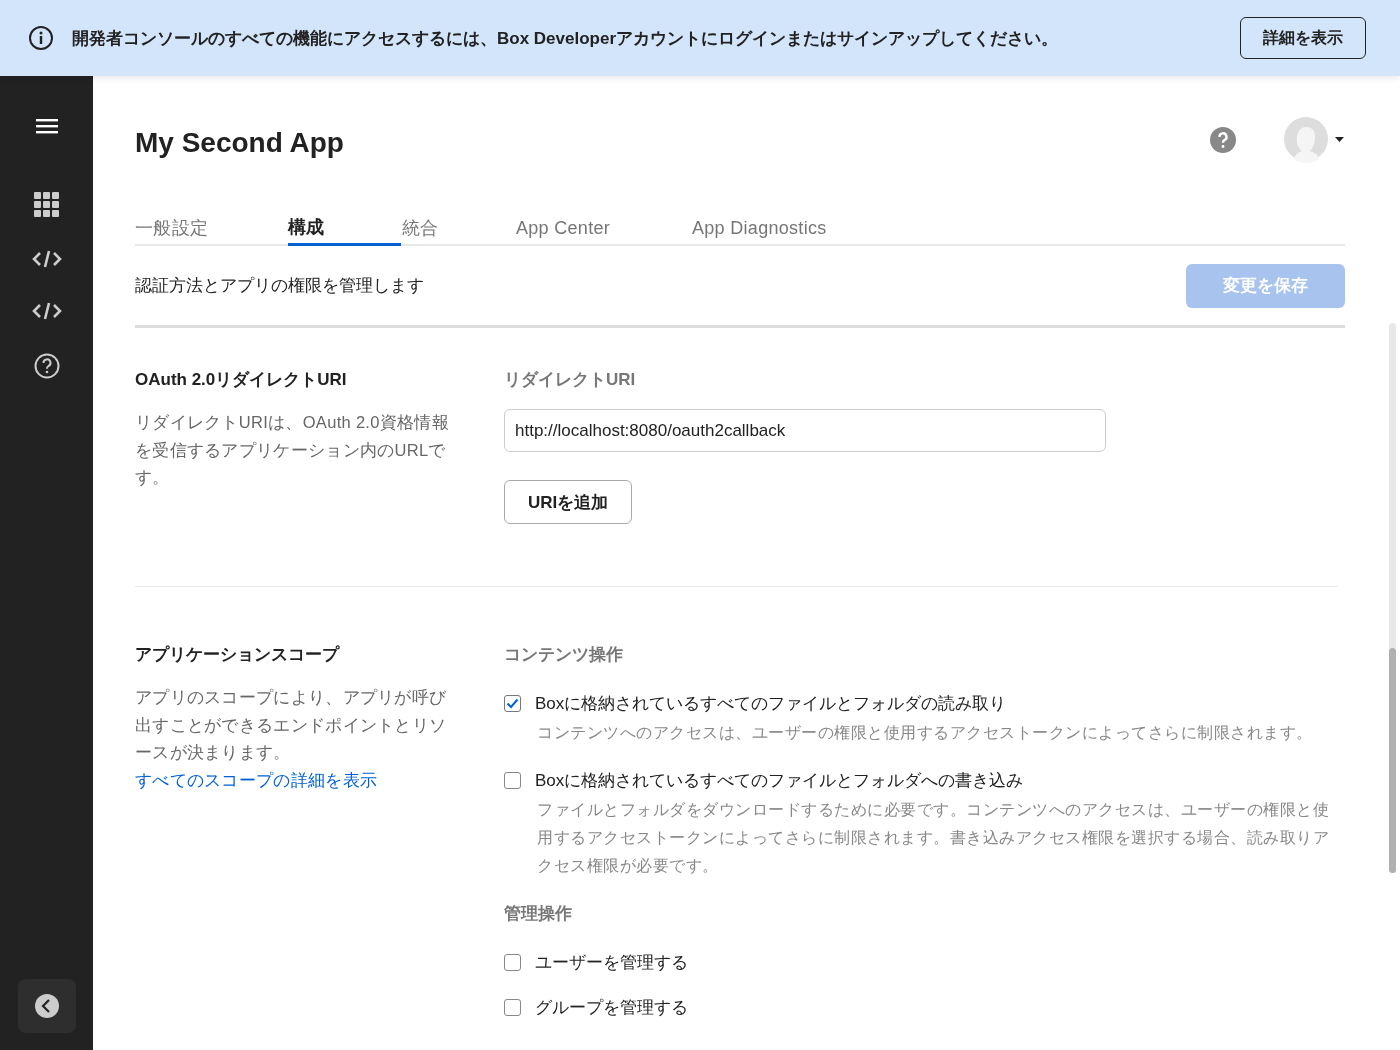 This screenshot has height=1050, width=1400. I want to click on section-description: アプリのスコープにより、アプリが呼び出すことができるエンドポイントとリソースが決まります。 すべてのスコープの詳細を表示, so click(291, 739).